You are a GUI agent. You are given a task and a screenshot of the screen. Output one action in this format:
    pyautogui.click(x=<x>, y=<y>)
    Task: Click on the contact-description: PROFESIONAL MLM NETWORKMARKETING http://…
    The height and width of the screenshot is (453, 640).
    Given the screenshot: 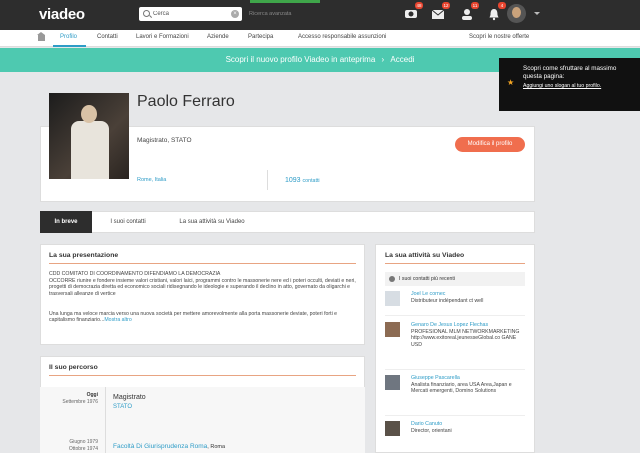 What is the action you would take?
    pyautogui.click(x=465, y=338)
    